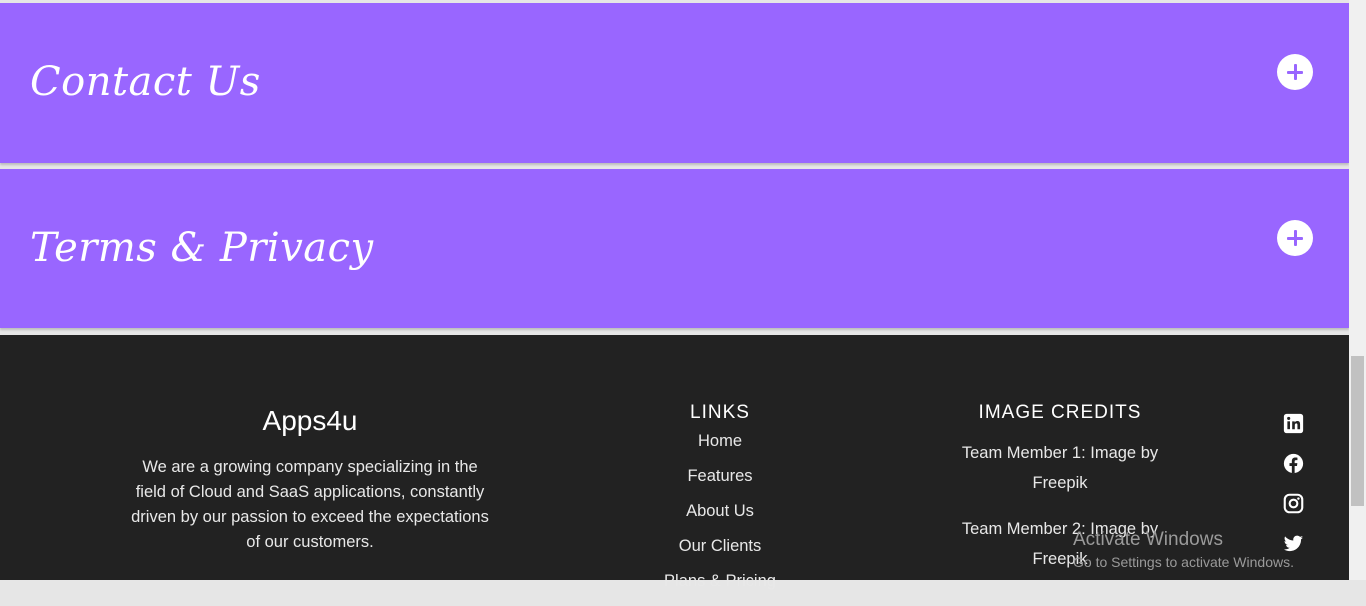 This screenshot has height=606, width=1366. What do you see at coordinates (310, 420) in the screenshot?
I see `brand-name: Apps4u` at bounding box center [310, 420].